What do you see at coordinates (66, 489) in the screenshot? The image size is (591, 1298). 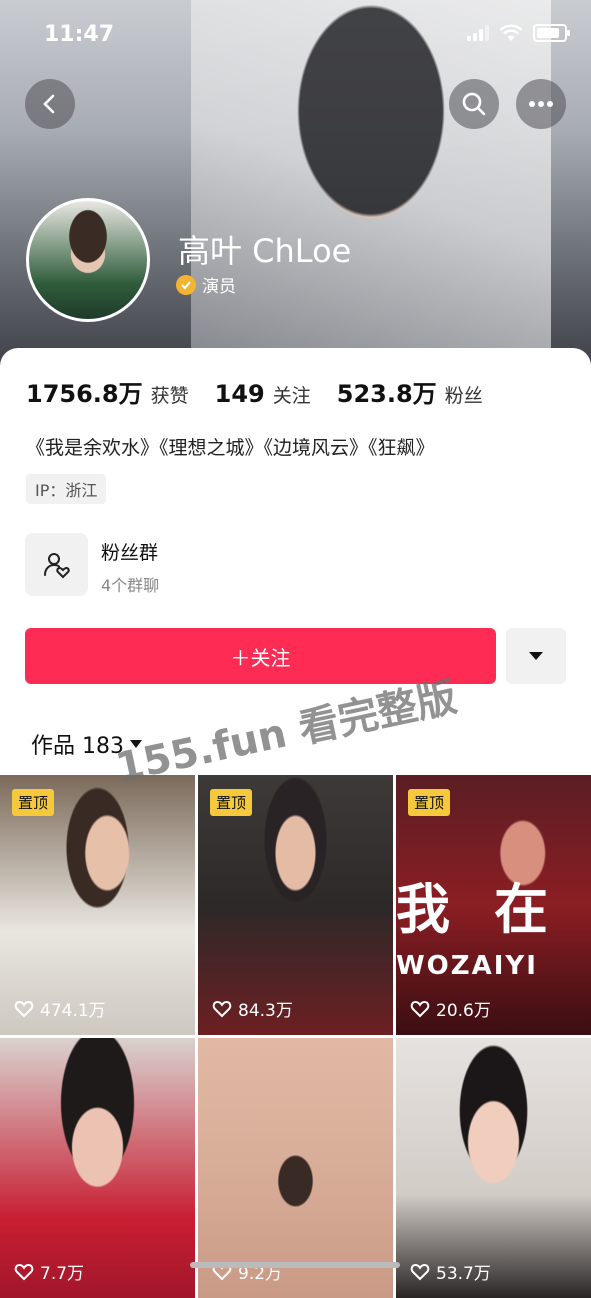 I see `ip-location-tag: IP：浙江` at bounding box center [66, 489].